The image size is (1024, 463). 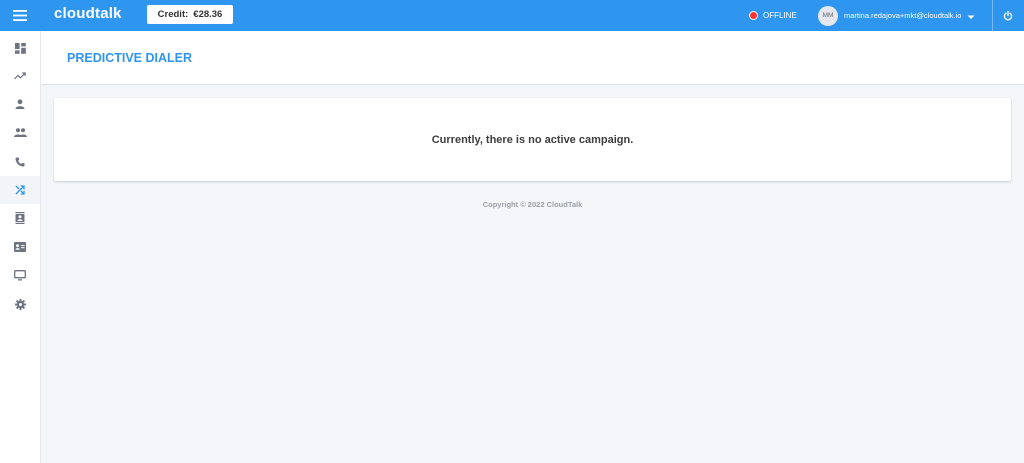 I want to click on sidebar-item-predictive-dialer, so click(x=20, y=190).